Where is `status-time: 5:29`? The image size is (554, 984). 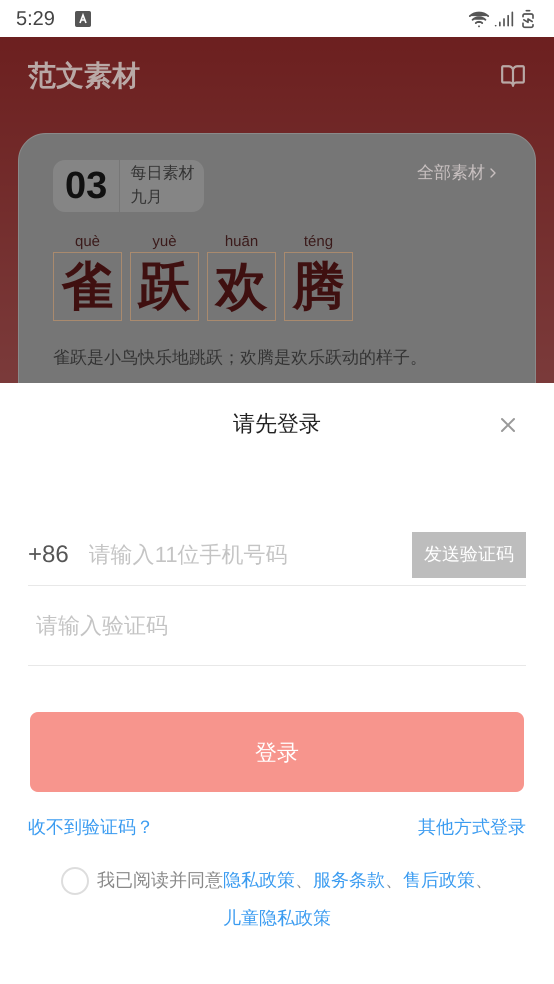
status-time: 5:29 is located at coordinates (35, 19).